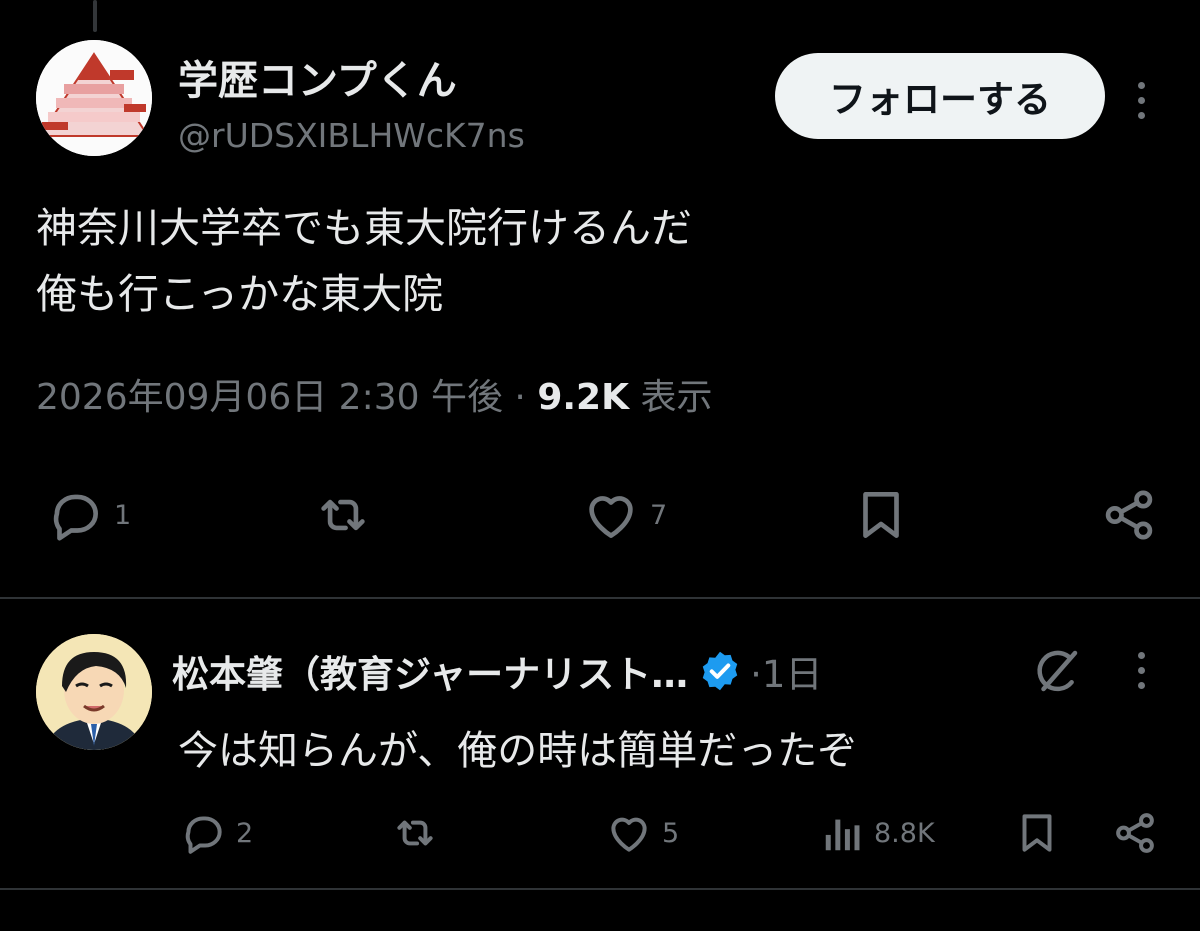  I want to click on tweet-metadata: 2026年09月06日 2:30 午後 · 9.2K 表示, so click(374, 394).